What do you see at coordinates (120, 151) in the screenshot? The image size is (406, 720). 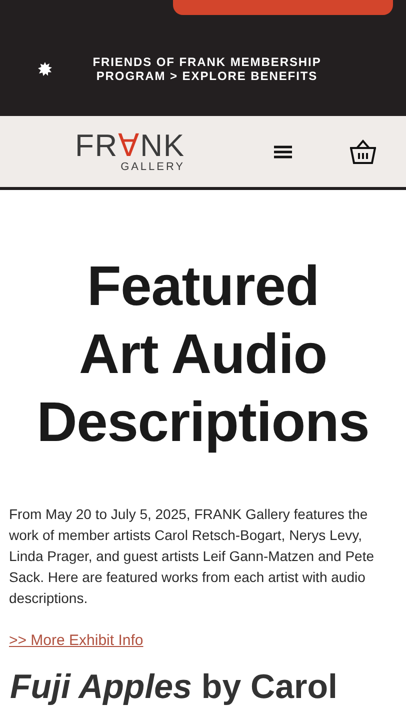 I see `gallery-logo: FR∀NK GALLERY` at bounding box center [120, 151].